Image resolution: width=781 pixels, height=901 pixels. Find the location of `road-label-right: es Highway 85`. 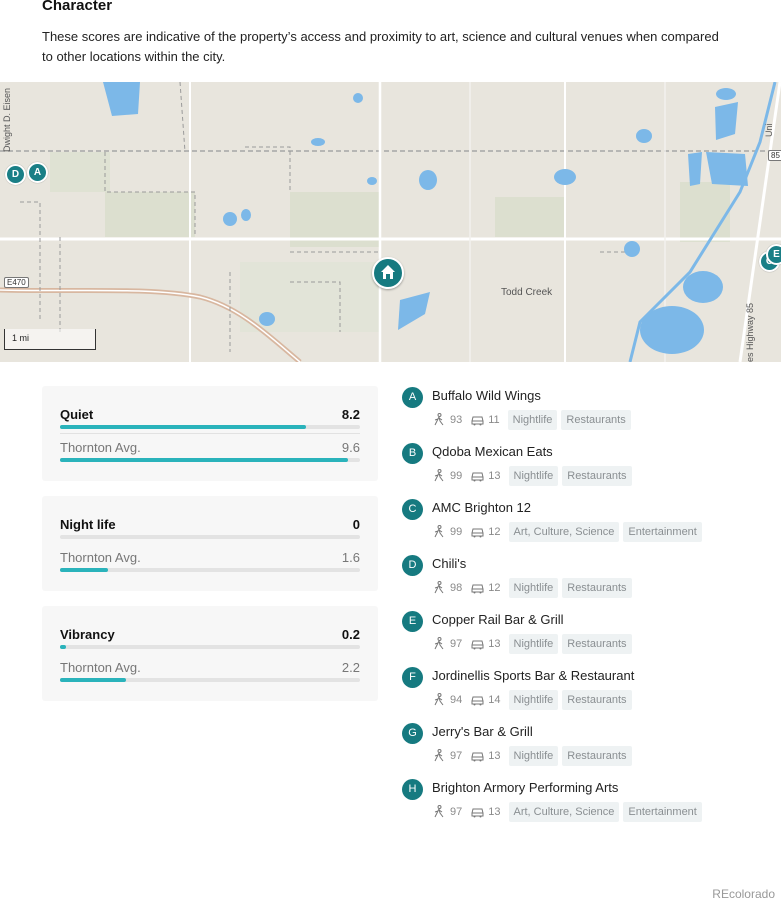

road-label-right: es Highway 85 is located at coordinates (750, 332).